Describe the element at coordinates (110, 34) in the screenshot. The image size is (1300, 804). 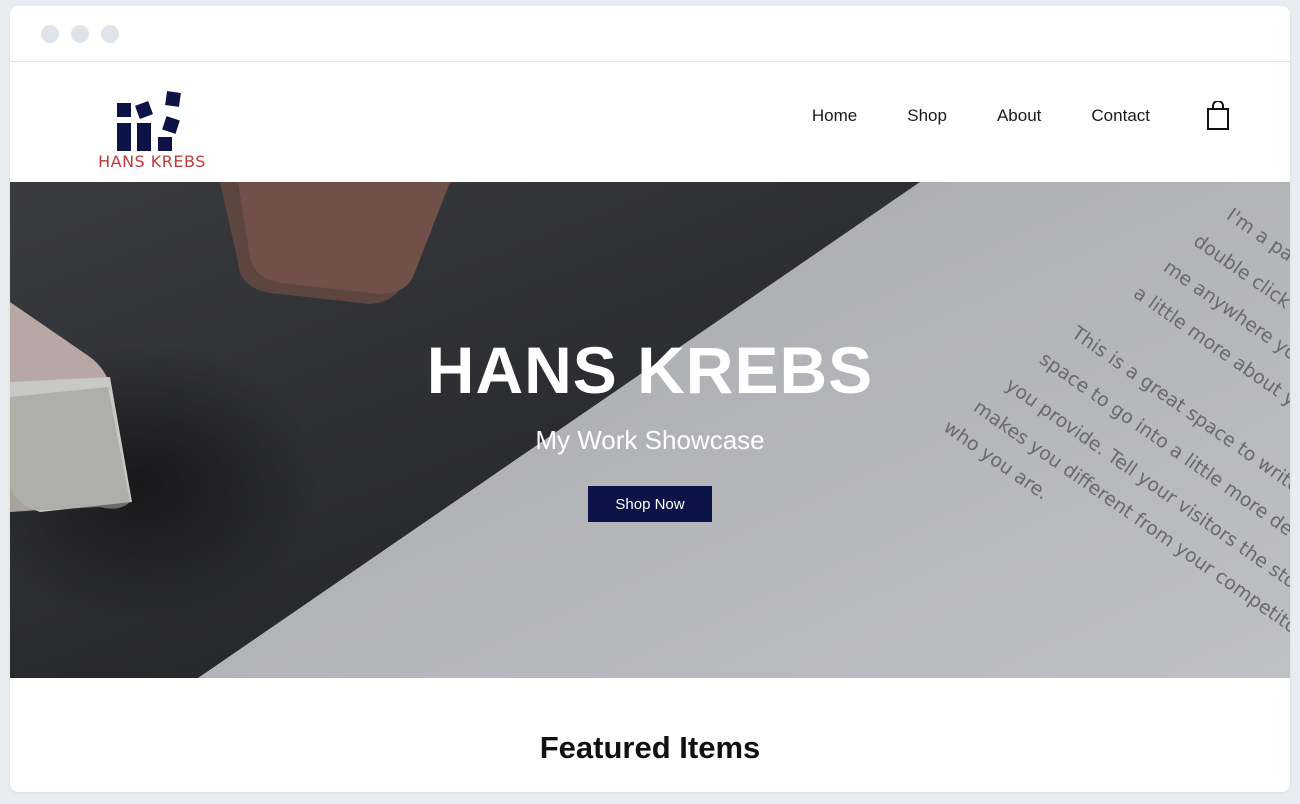
I see `window-dot-maximize` at that location.